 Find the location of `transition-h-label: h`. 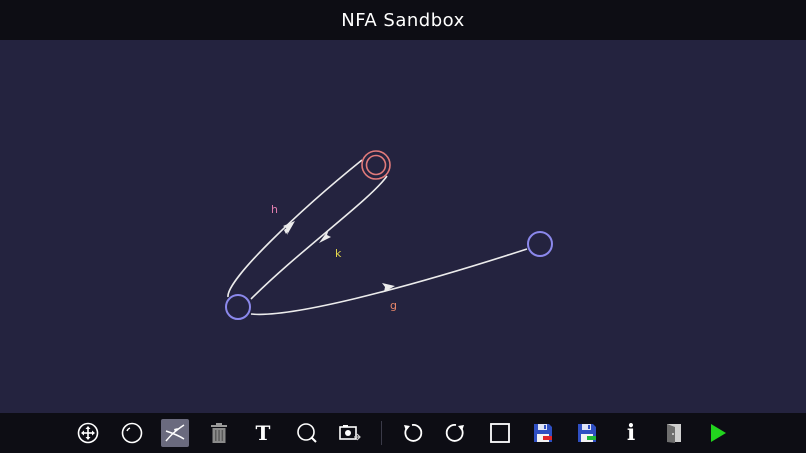

transition-h-label: h is located at coordinates (274, 209).